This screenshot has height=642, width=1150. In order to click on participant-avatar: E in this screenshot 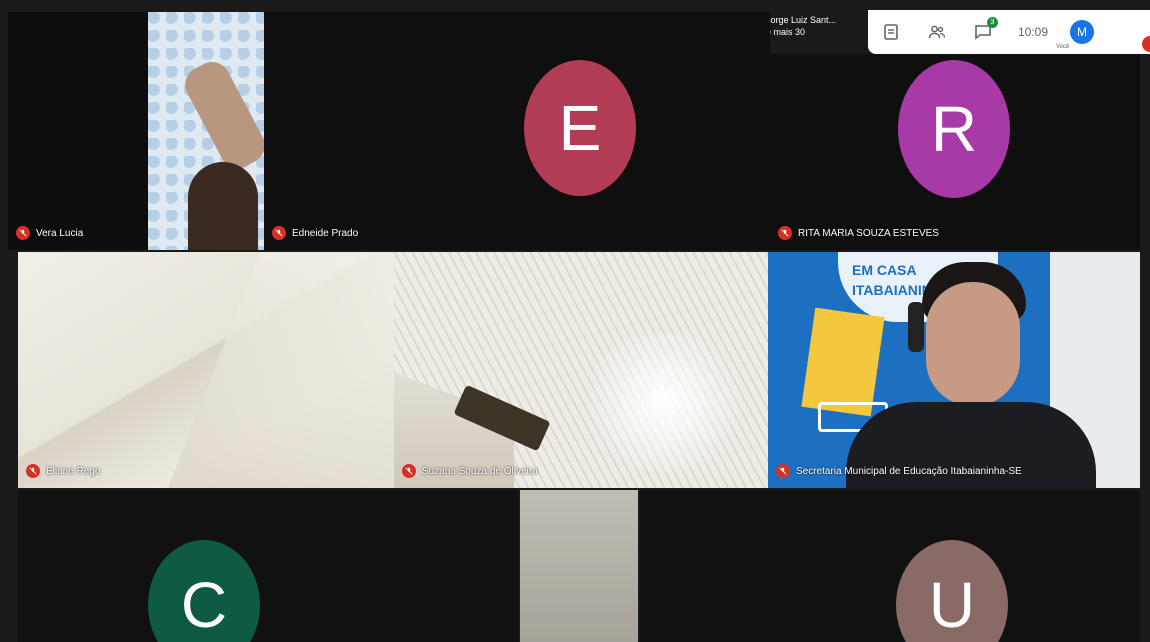, I will do `click(580, 128)`.